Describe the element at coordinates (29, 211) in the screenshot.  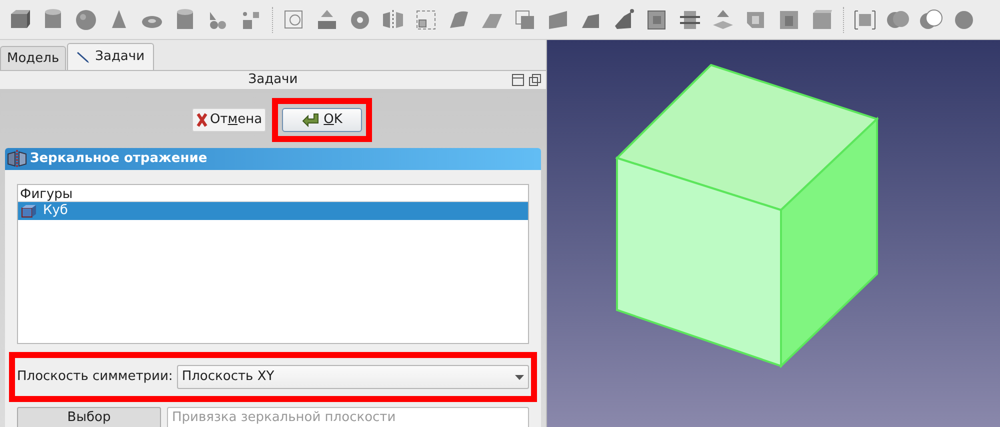
I see `cube-icon` at that location.